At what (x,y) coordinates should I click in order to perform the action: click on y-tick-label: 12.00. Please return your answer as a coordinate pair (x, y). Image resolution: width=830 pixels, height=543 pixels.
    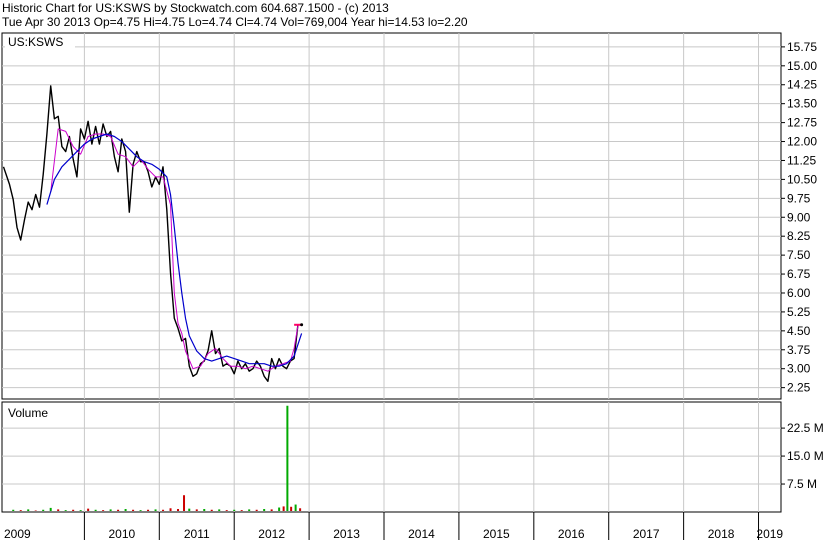
    Looking at the image, I should click on (802, 142).